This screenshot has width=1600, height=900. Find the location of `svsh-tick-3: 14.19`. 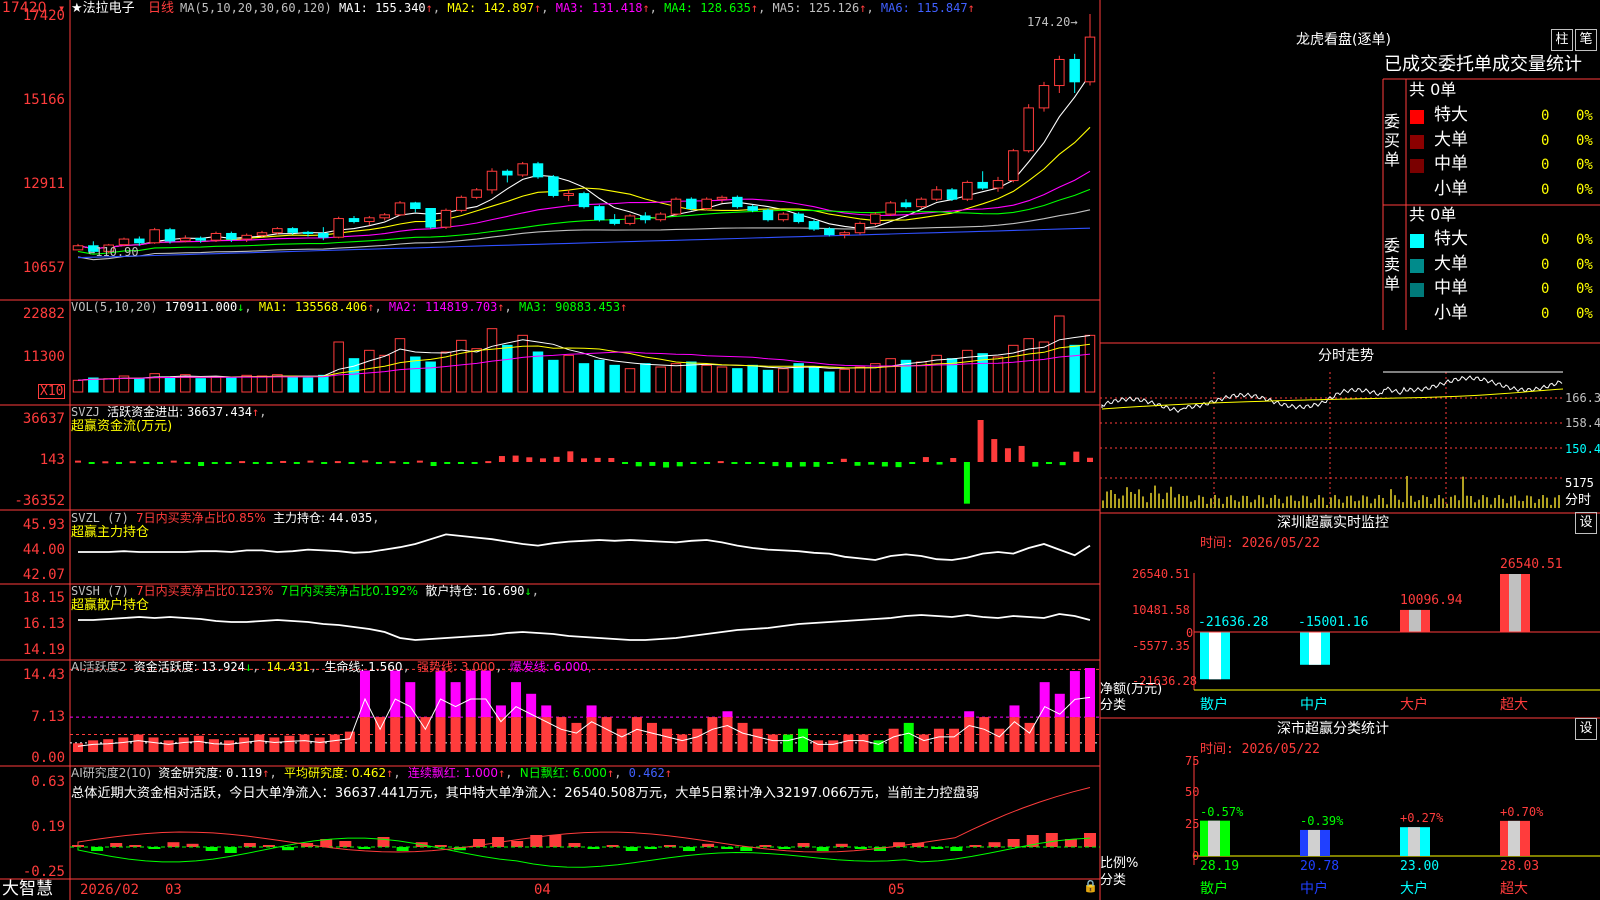

svsh-tick-3: 14.19 is located at coordinates (44, 650).